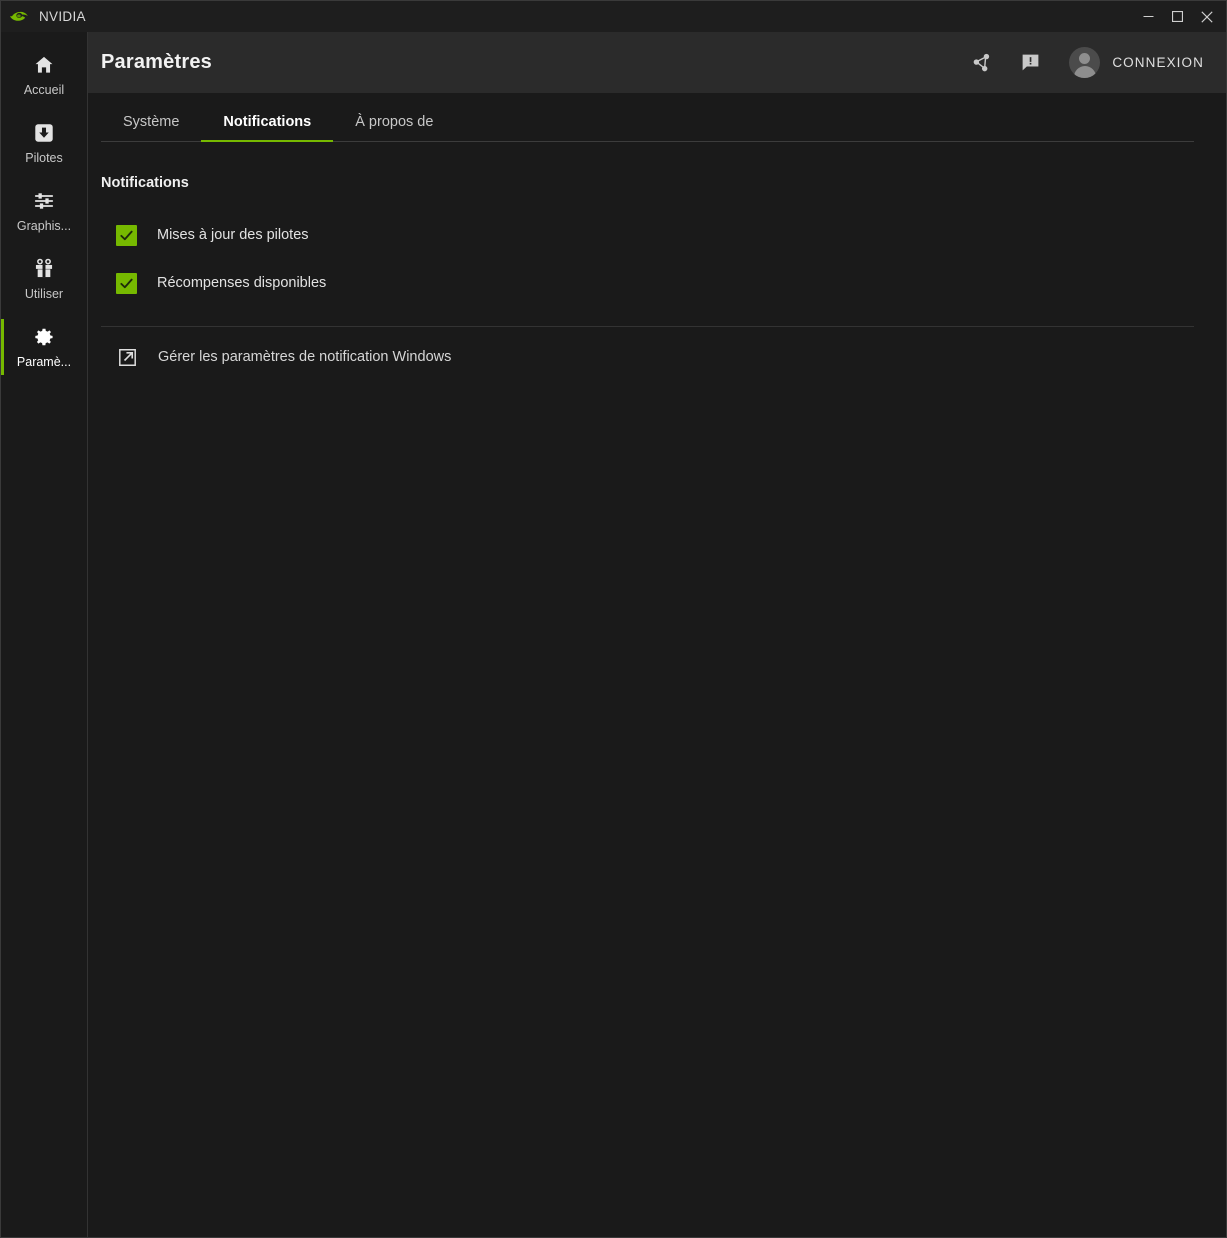 The height and width of the screenshot is (1238, 1227). What do you see at coordinates (44, 158) in the screenshot?
I see `sidebar-item-label: Pilotes` at bounding box center [44, 158].